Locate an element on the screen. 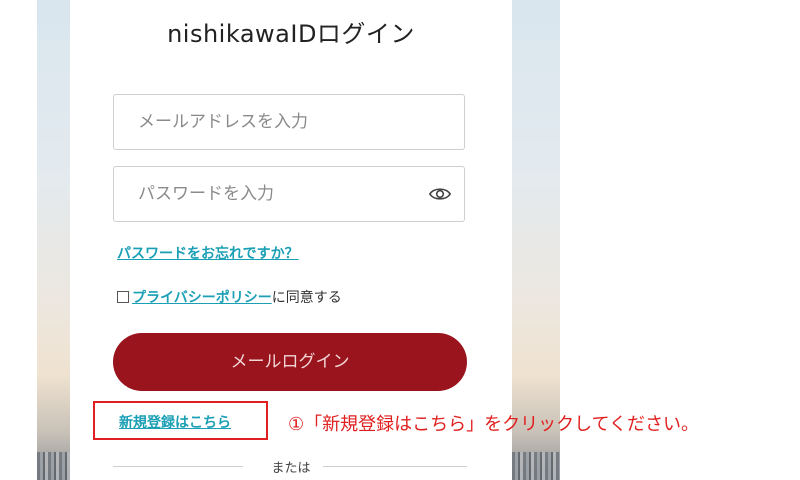 The image size is (800, 480). email-placeholder: メールアドレスを入力 is located at coordinates (223, 122).